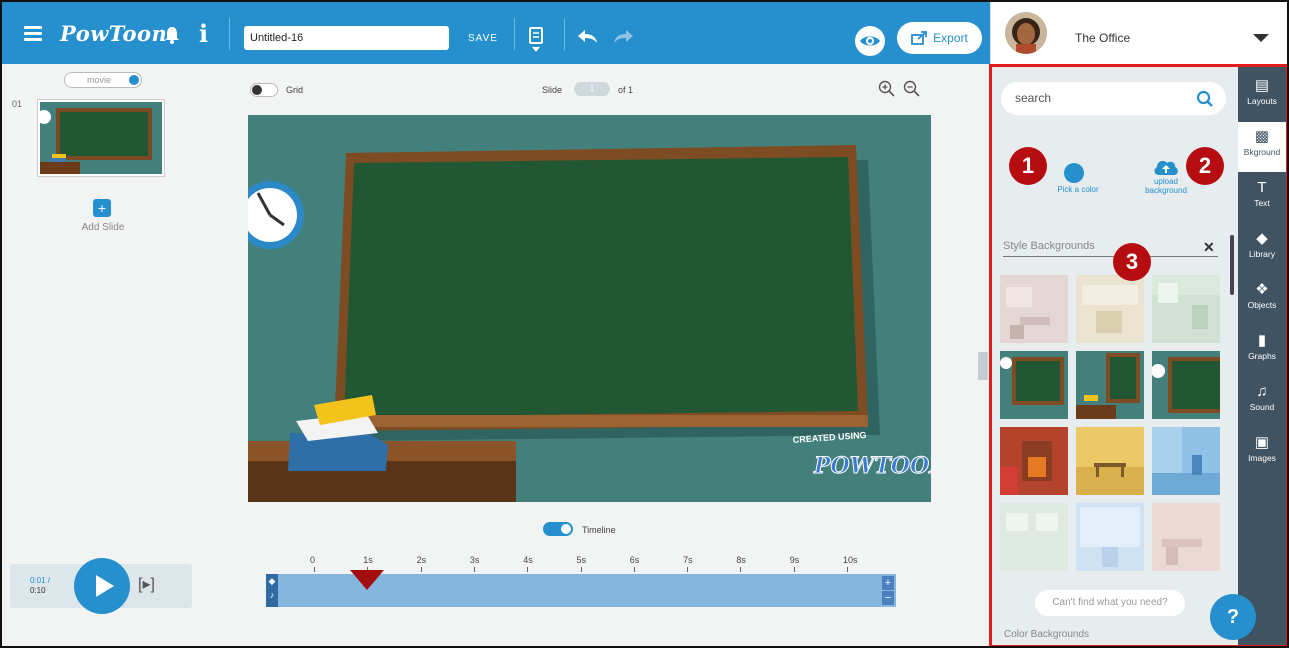 The height and width of the screenshot is (648, 1289). What do you see at coordinates (588, 37) in the screenshot?
I see `undo-icon` at bounding box center [588, 37].